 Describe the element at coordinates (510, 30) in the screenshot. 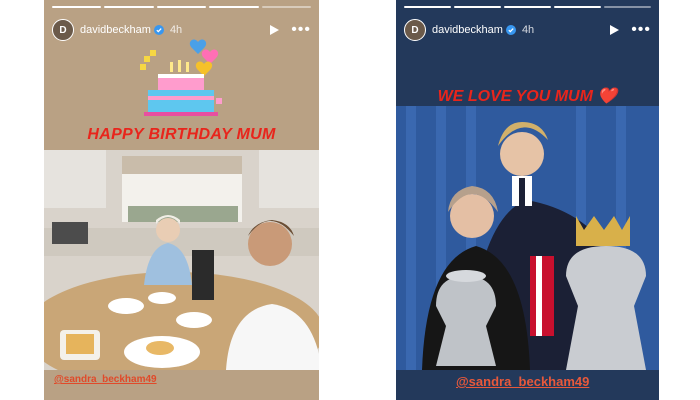

I see `verified-badge-icon` at that location.